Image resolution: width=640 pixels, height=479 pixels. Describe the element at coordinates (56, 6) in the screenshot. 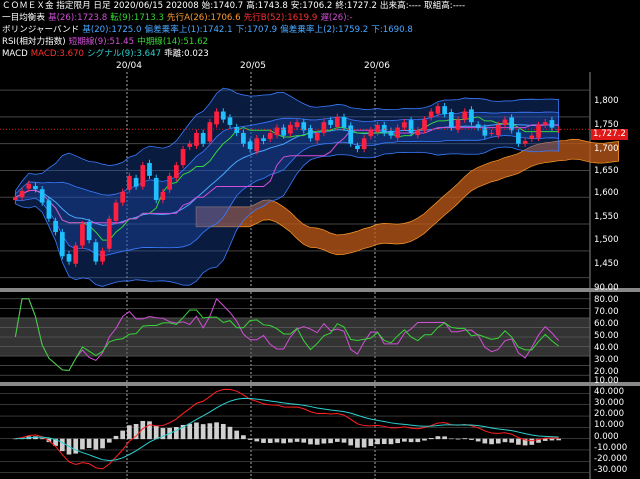

I see `symbol-title: ＣＯＭＥＸ金 指定限月 日足` at that location.